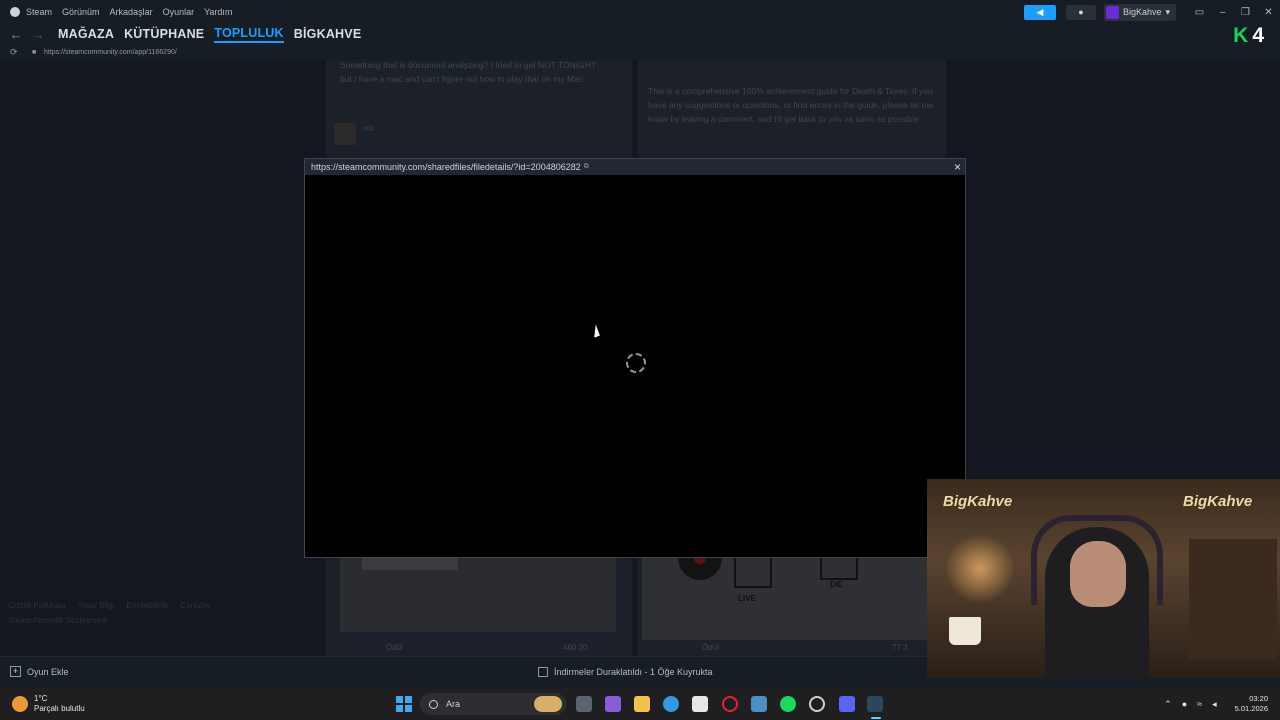 The image size is (1280, 720). Describe the element at coordinates (1168, 704) in the screenshot. I see `chevron-up-icon: ⌃` at that location.